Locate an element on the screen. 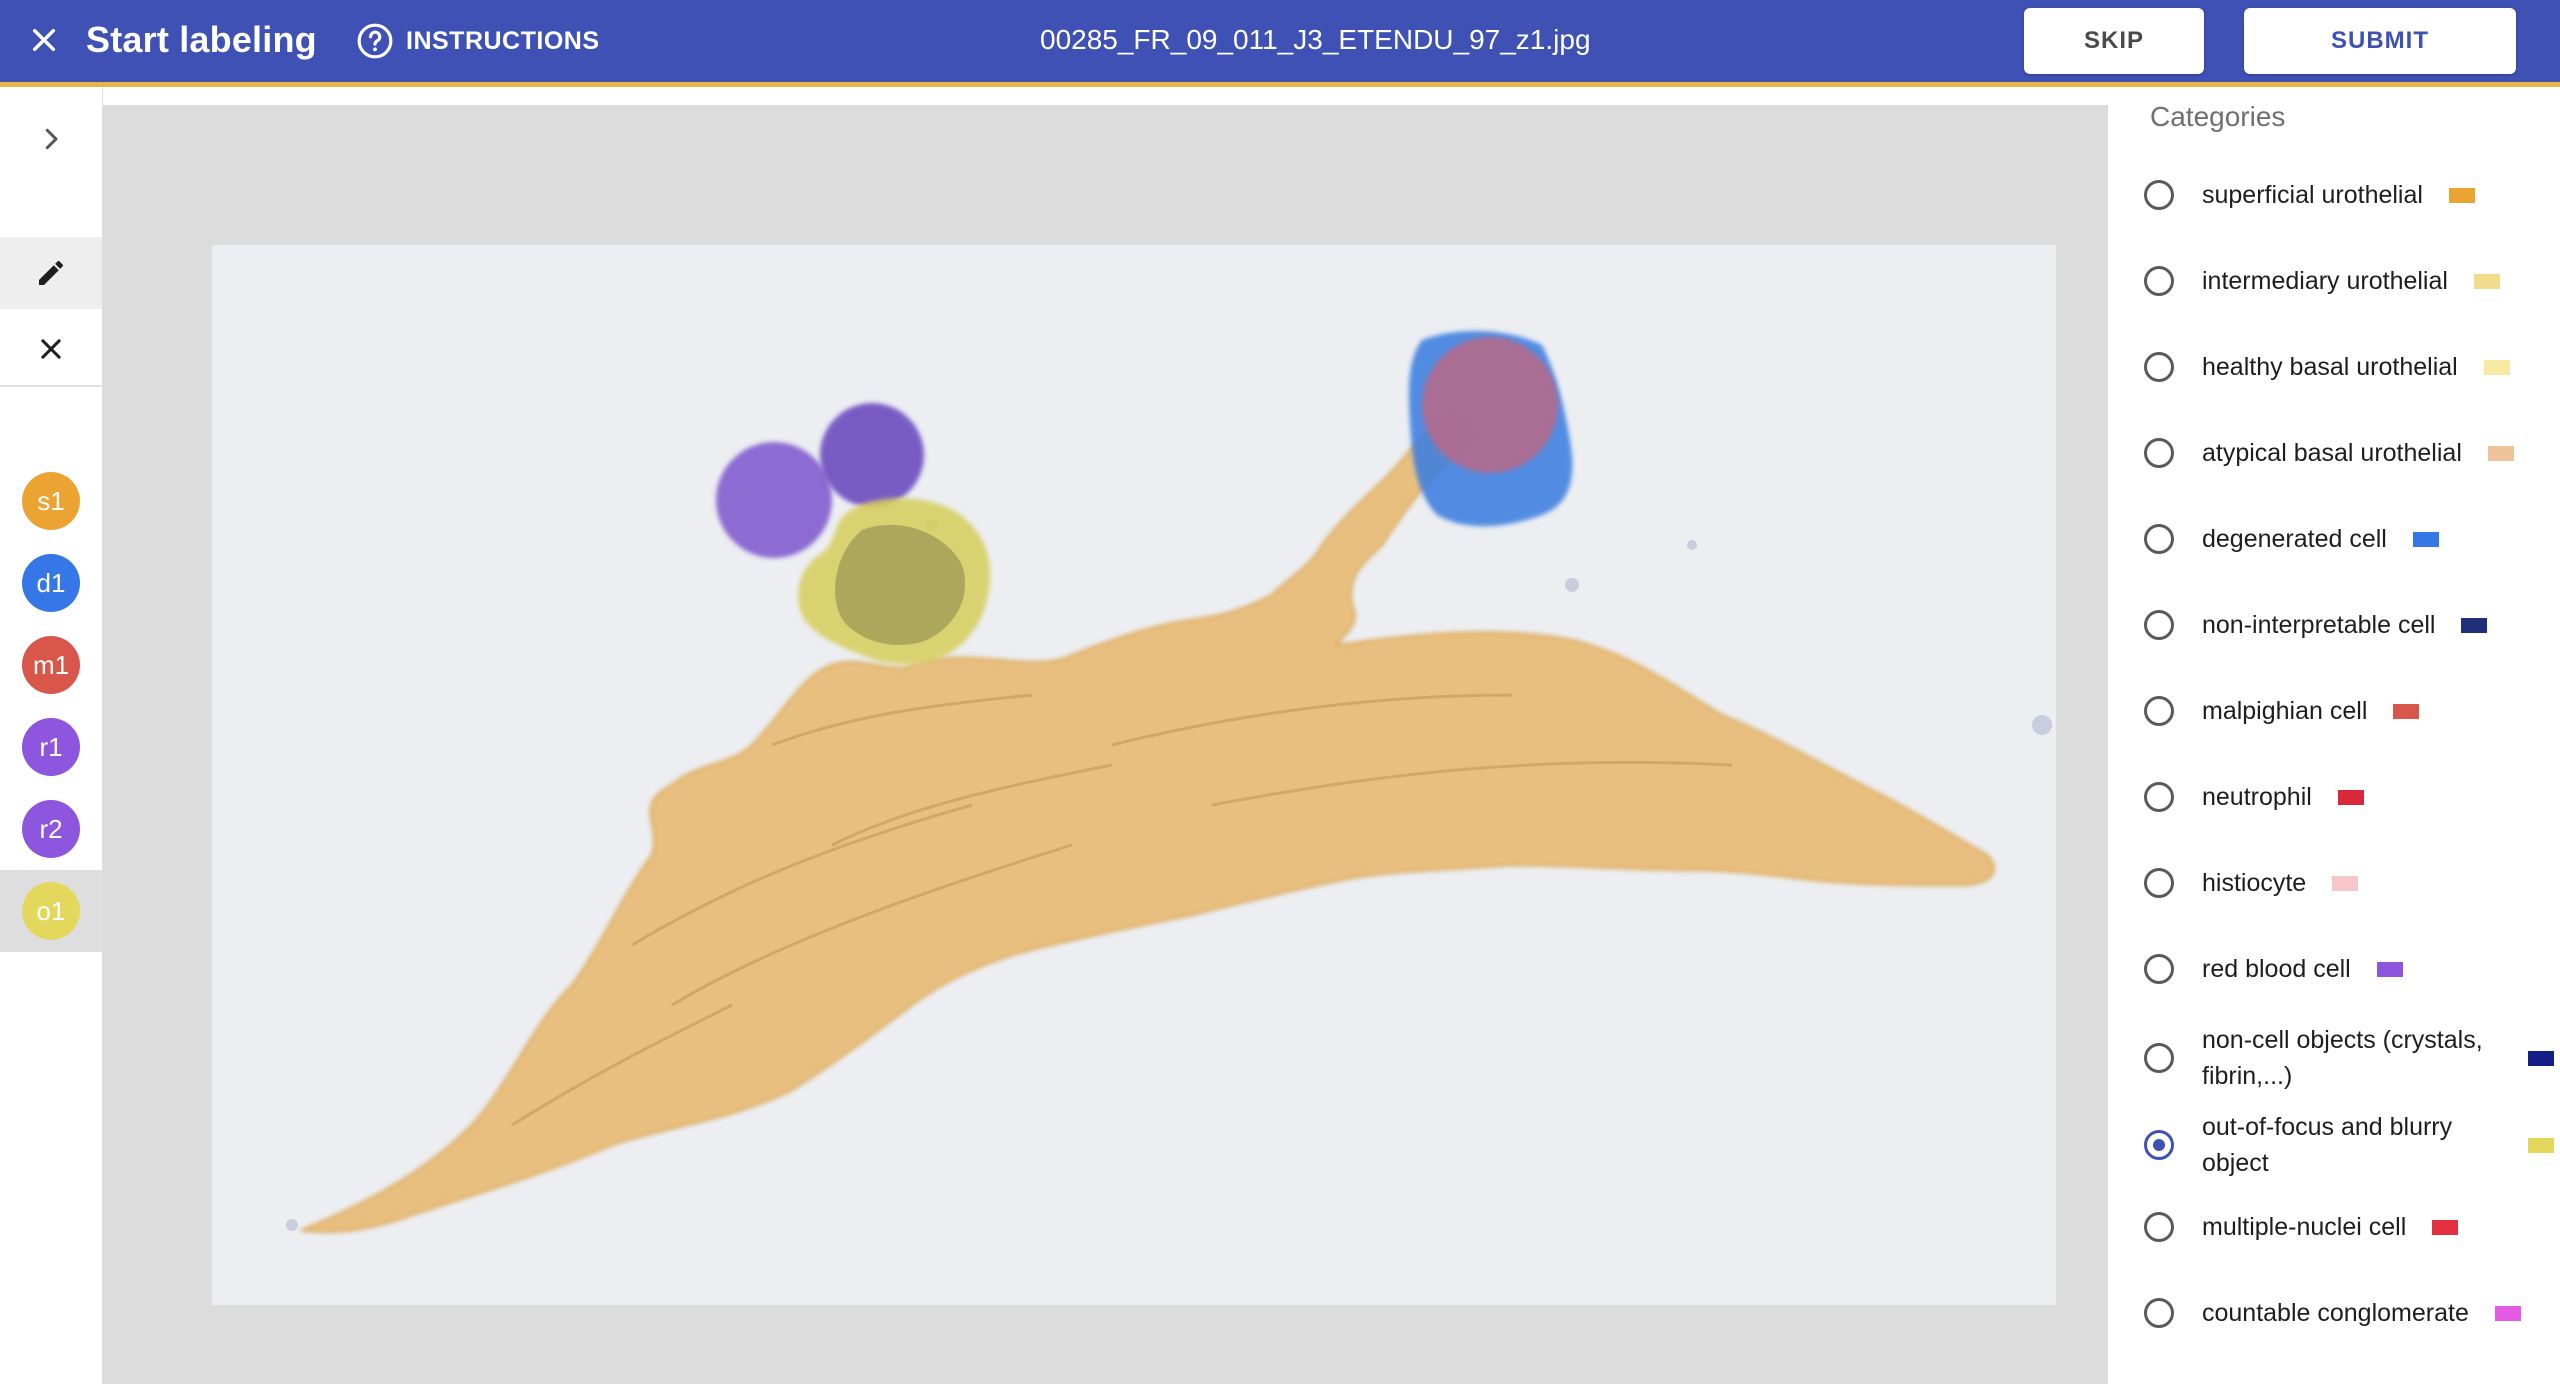 The width and height of the screenshot is (2560, 1384). category-option: degenerated cell is located at coordinates (2349, 539).